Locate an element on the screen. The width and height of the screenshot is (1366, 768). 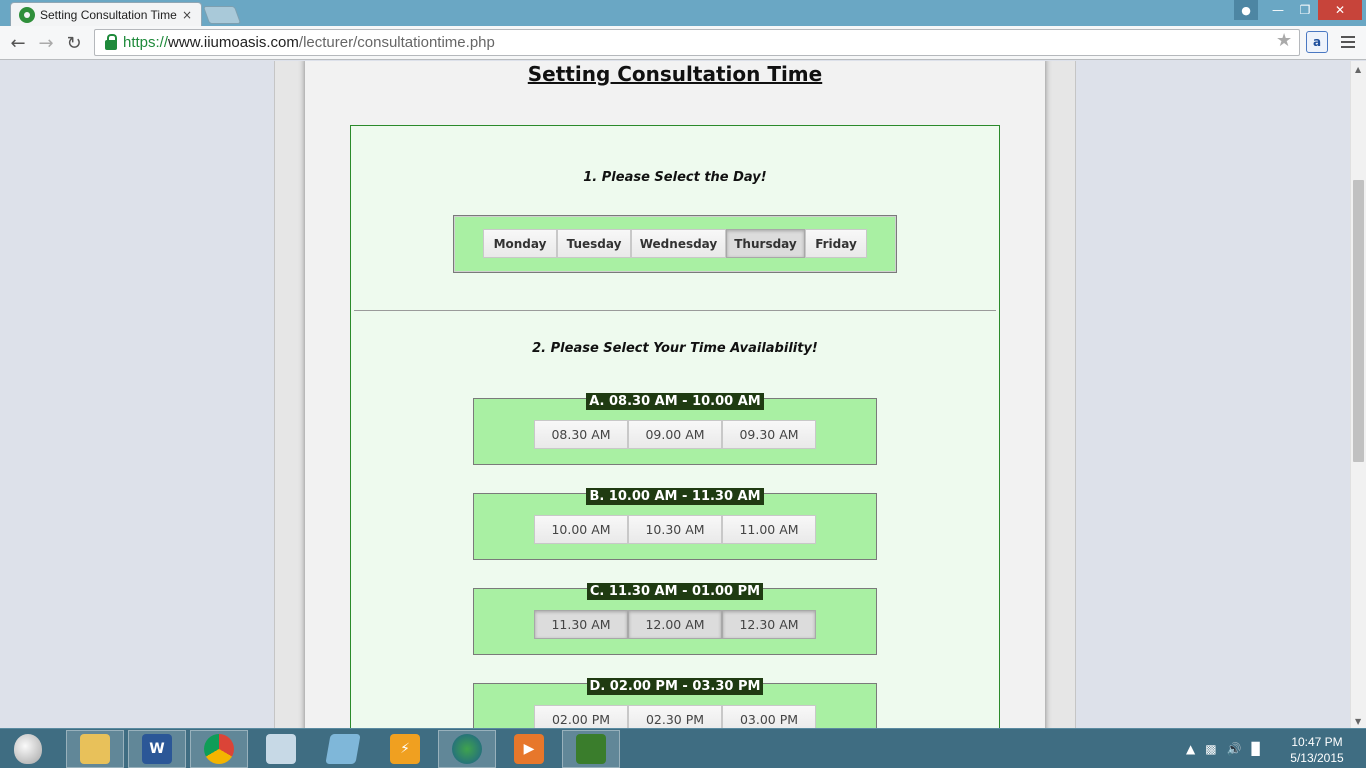
apple-logo-icon is located at coordinates (28, 749).